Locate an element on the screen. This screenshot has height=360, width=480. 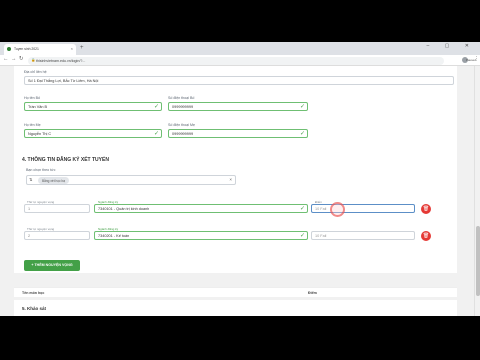
major-label-2: Ngành đăng ký is located at coordinates (108, 229).